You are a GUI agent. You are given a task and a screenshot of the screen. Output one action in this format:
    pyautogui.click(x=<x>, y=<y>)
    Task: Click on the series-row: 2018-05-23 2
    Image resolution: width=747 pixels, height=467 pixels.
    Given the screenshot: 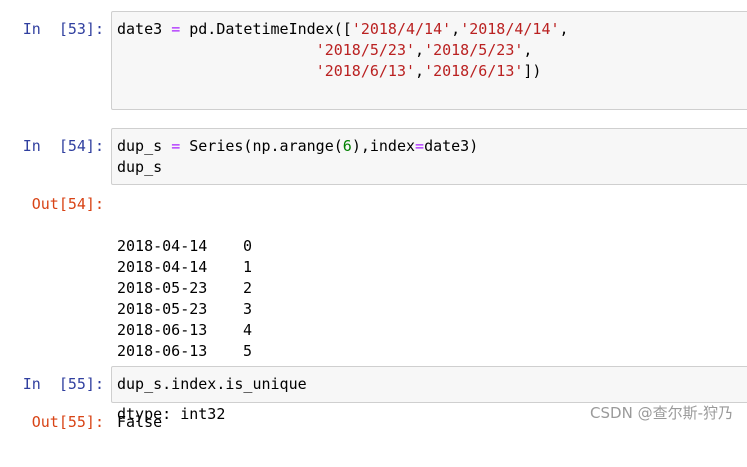 What is the action you would take?
    pyautogui.click(x=184, y=288)
    